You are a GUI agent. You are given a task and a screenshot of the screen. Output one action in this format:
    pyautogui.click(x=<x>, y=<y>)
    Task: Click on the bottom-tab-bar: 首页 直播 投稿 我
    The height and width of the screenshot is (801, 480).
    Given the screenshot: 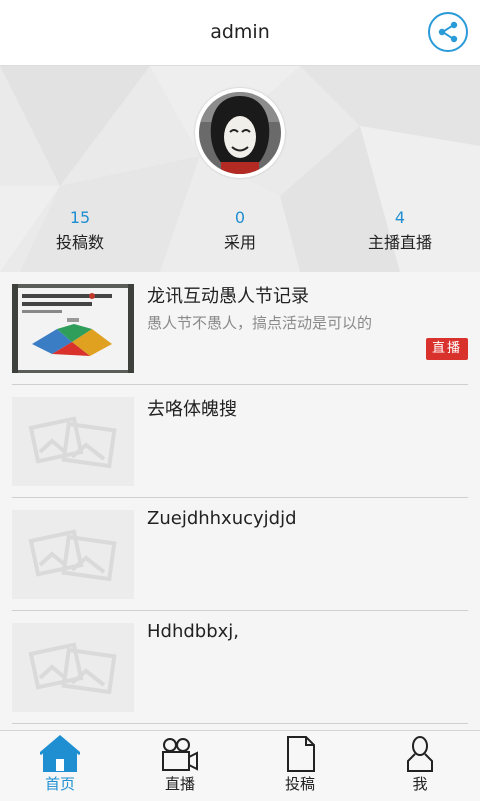 What is the action you would take?
    pyautogui.click(x=240, y=765)
    